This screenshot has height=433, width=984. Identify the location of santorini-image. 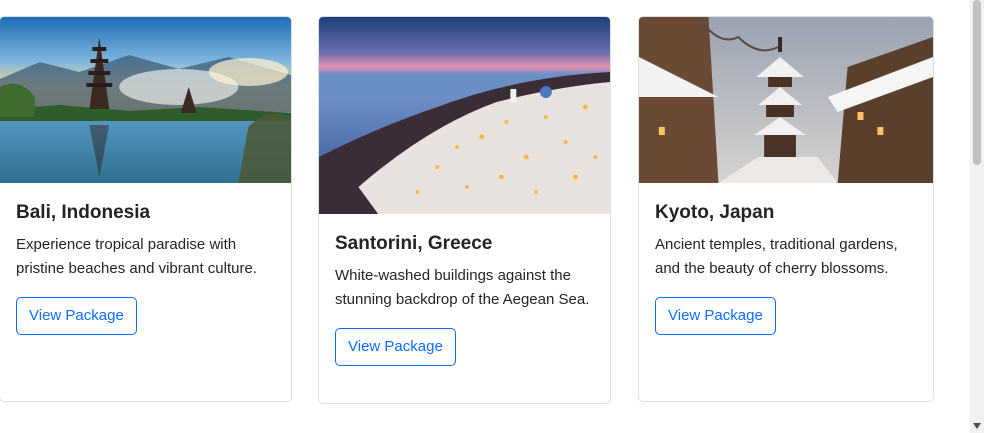
(464, 115).